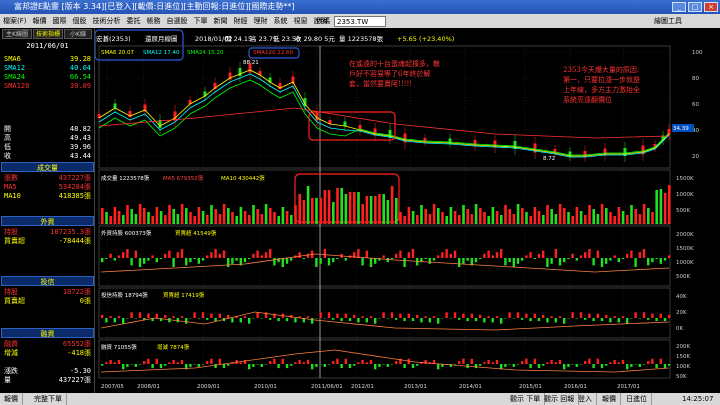 Image resolution: width=720 pixels, height=405 pixels. I want to click on close-button: ×, so click(711, 7).